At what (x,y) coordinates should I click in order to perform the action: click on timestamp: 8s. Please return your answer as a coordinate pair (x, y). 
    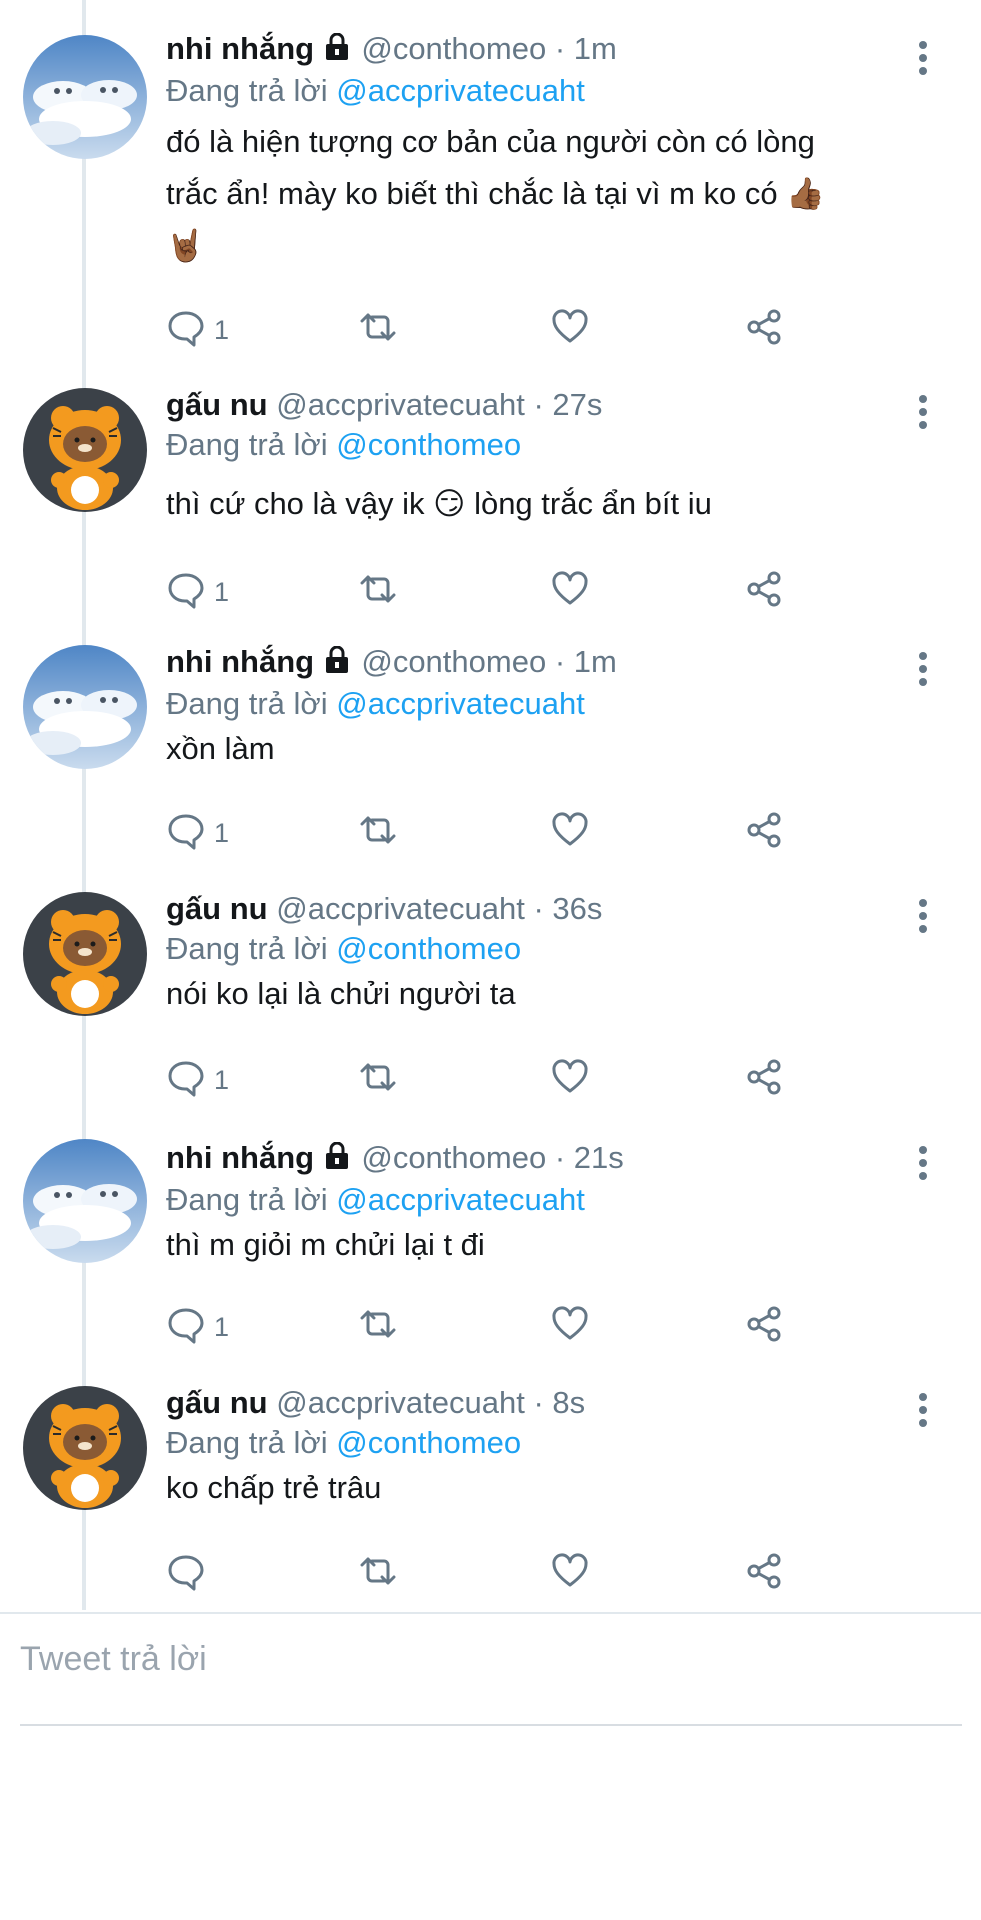
    Looking at the image, I should click on (568, 1402).